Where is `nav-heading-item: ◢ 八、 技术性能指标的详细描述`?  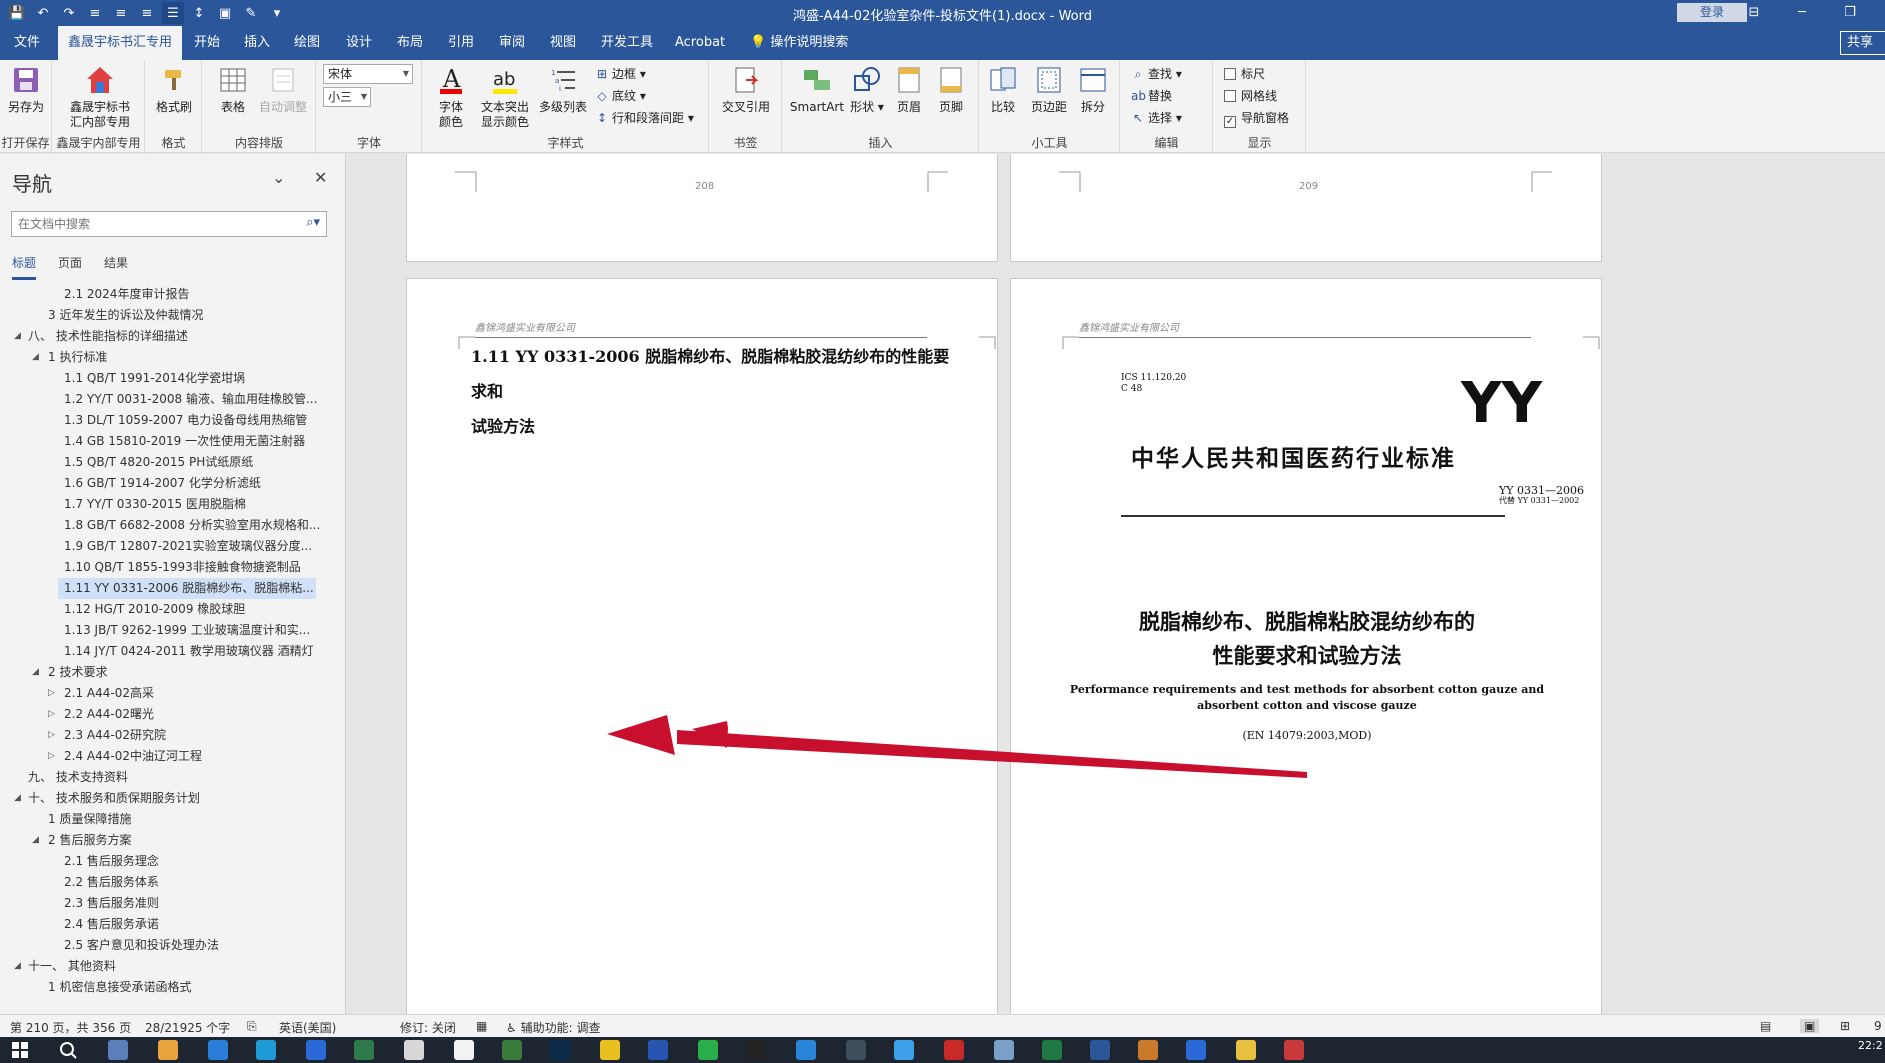 nav-heading-item: ◢ 八、 技术性能指标的详细描述 is located at coordinates (172, 336).